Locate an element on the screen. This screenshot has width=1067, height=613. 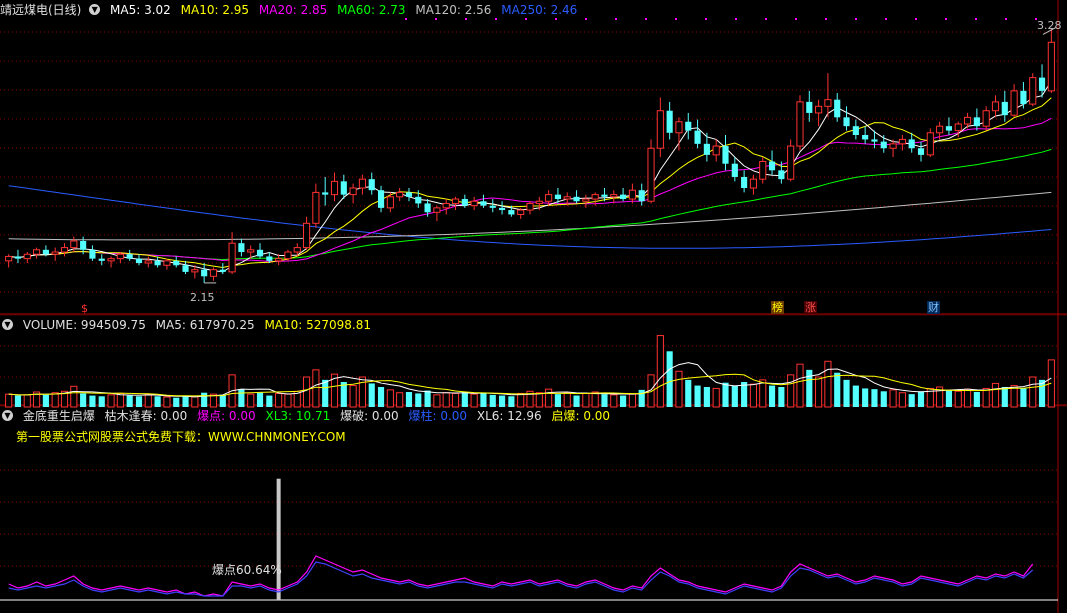
indicator-peak-label: 爆点60.64% is located at coordinates (247, 570).